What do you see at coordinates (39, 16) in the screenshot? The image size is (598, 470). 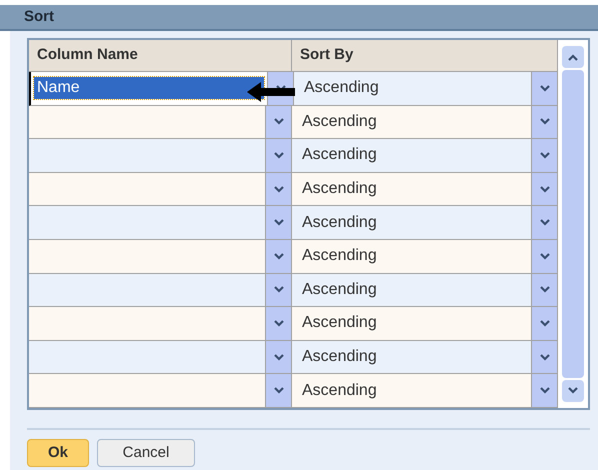 I see `dialog-title: Sort` at bounding box center [39, 16].